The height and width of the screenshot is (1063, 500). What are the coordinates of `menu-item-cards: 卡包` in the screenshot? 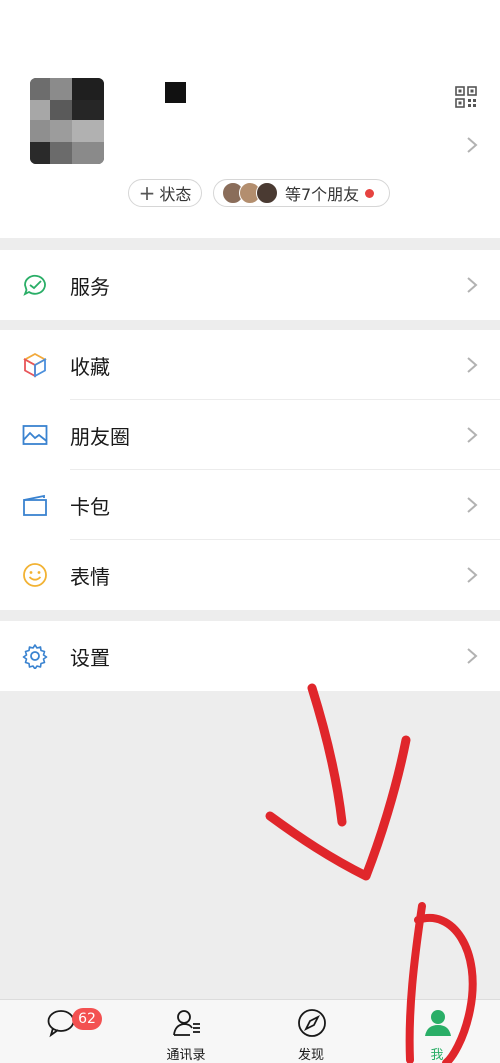 It's located at (250, 505).